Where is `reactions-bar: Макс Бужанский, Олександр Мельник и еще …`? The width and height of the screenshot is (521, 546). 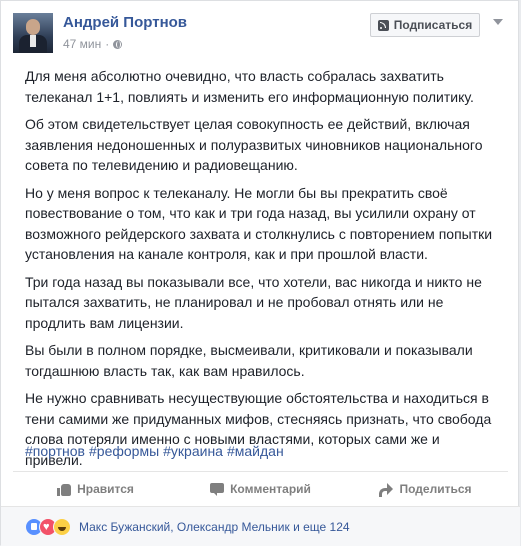
reactions-bar: Макс Бужанский, Олександр Мельник и еще … is located at coordinates (260, 526).